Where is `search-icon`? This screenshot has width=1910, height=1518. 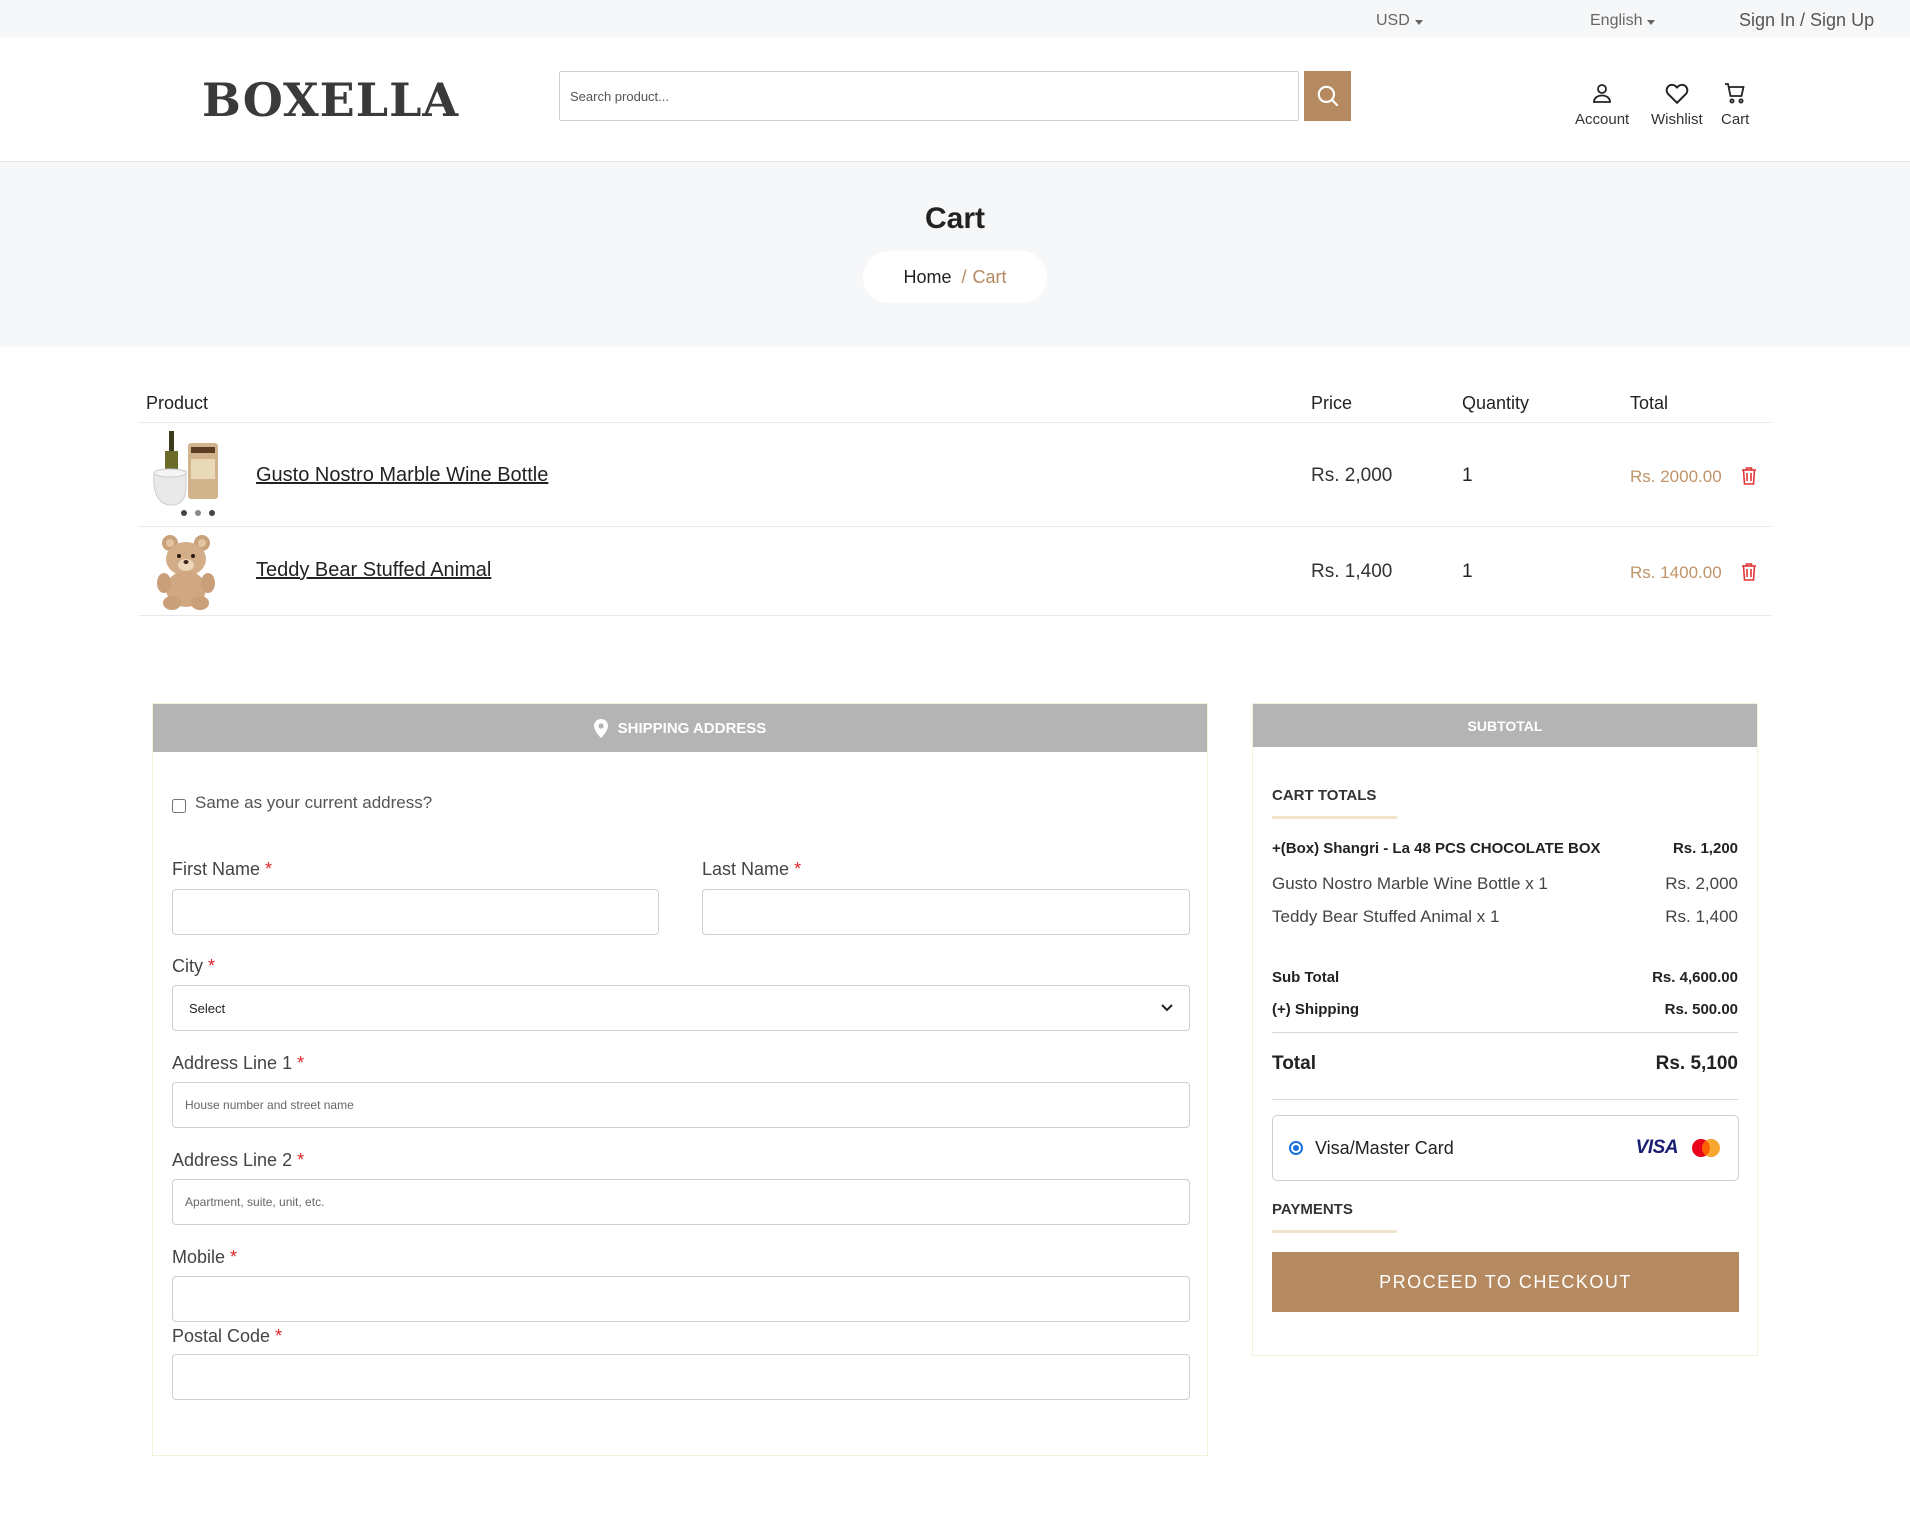 search-icon is located at coordinates (1328, 96).